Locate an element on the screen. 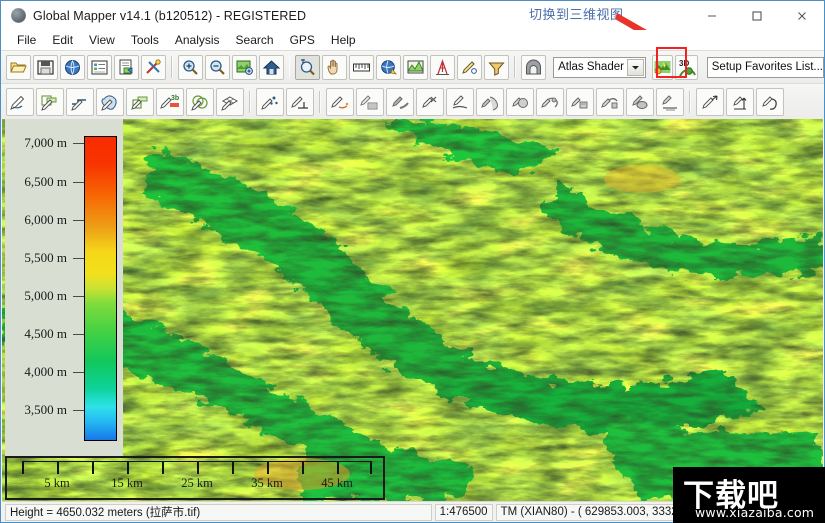  configuration-button is located at coordinates (153, 67).